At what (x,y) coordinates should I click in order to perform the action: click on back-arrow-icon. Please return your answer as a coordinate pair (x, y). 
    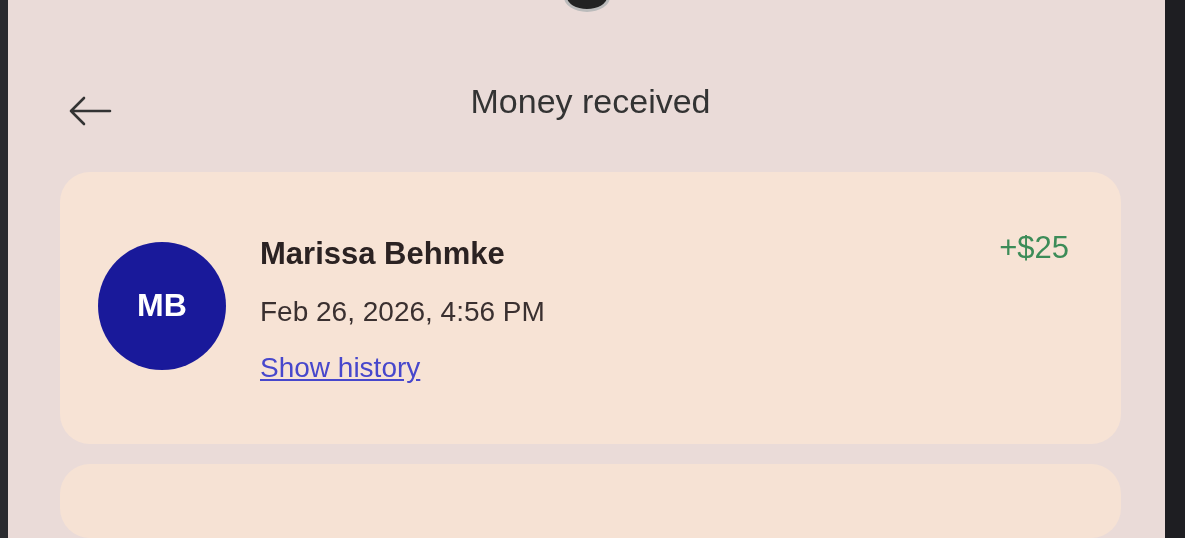
    Looking at the image, I should click on (90, 111).